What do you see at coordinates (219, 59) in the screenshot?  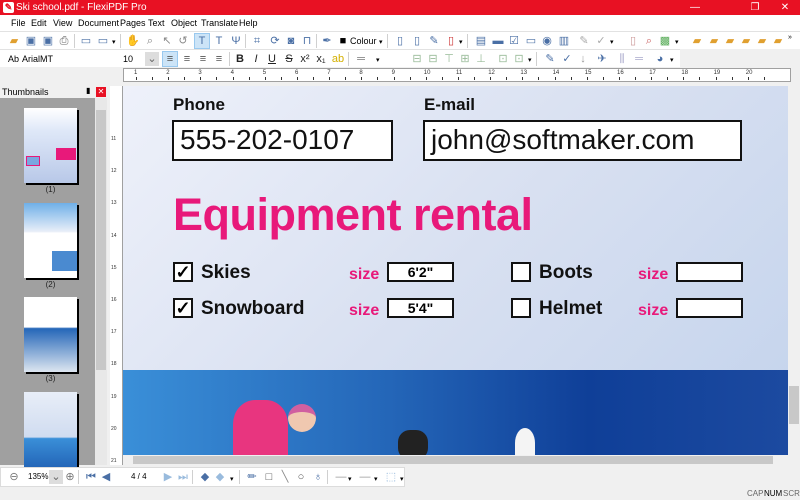 I see `justify-icon: ≡` at bounding box center [219, 59].